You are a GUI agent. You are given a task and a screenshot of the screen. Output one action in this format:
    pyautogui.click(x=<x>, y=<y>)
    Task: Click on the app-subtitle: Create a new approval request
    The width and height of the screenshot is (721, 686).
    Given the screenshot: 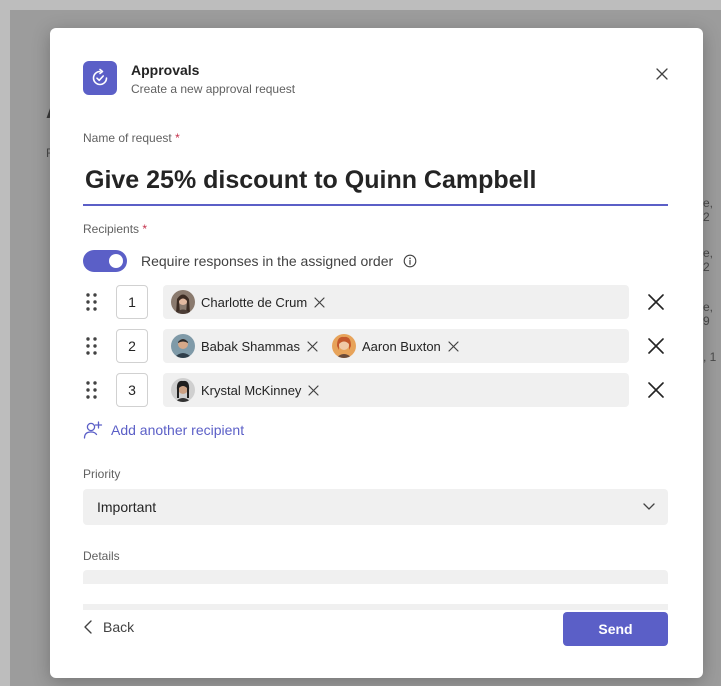 What is the action you would take?
    pyautogui.click(x=213, y=89)
    